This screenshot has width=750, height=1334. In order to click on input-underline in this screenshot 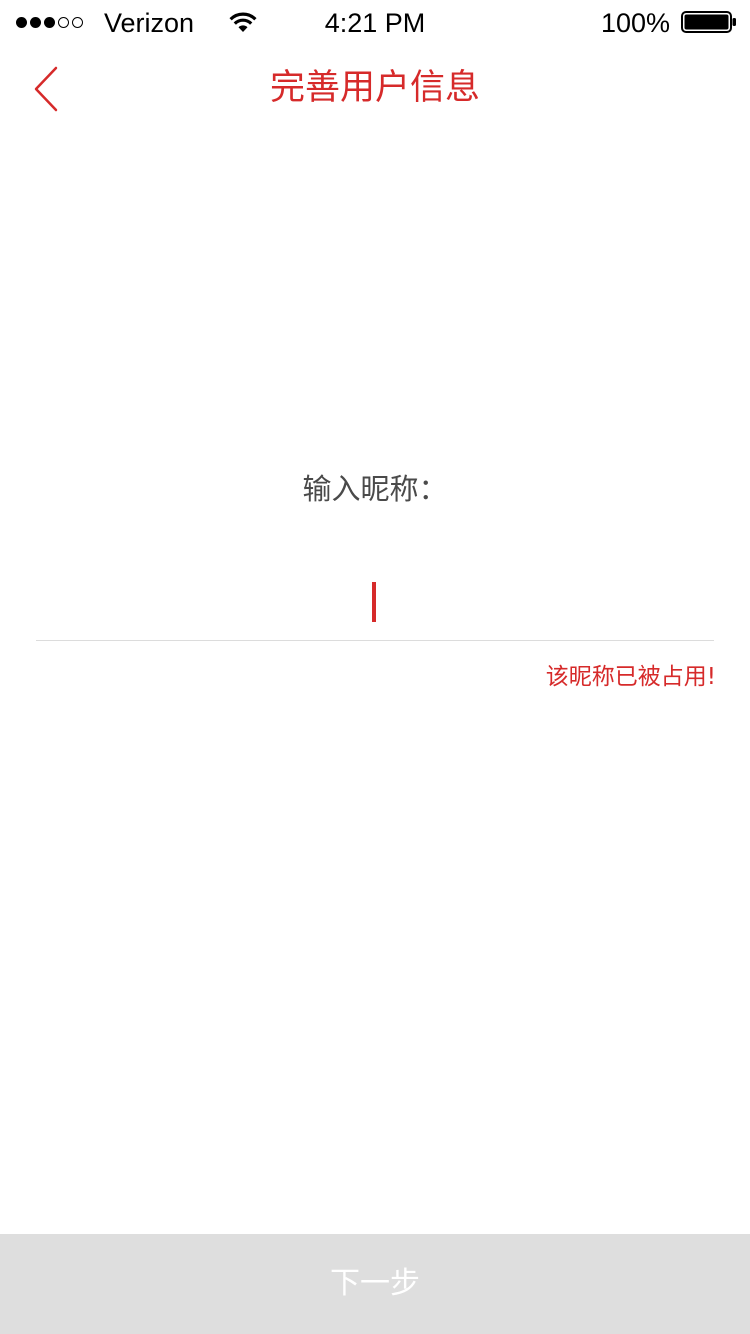, I will do `click(375, 640)`.